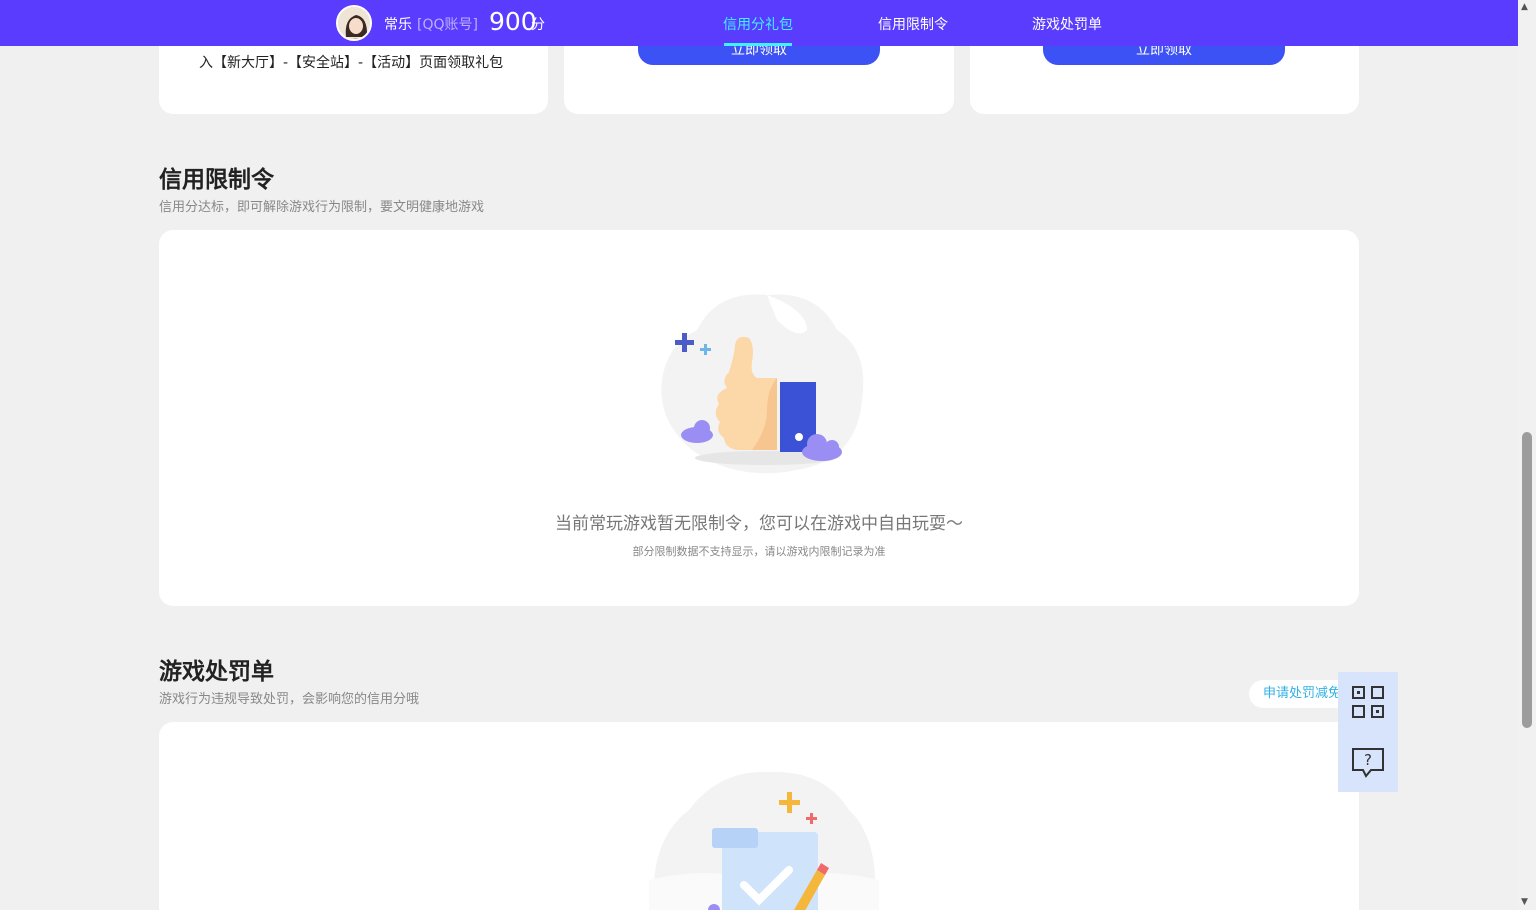 The image size is (1536, 910). What do you see at coordinates (1524, 902) in the screenshot?
I see `scroll-down-arrow-icon: ▼` at bounding box center [1524, 902].